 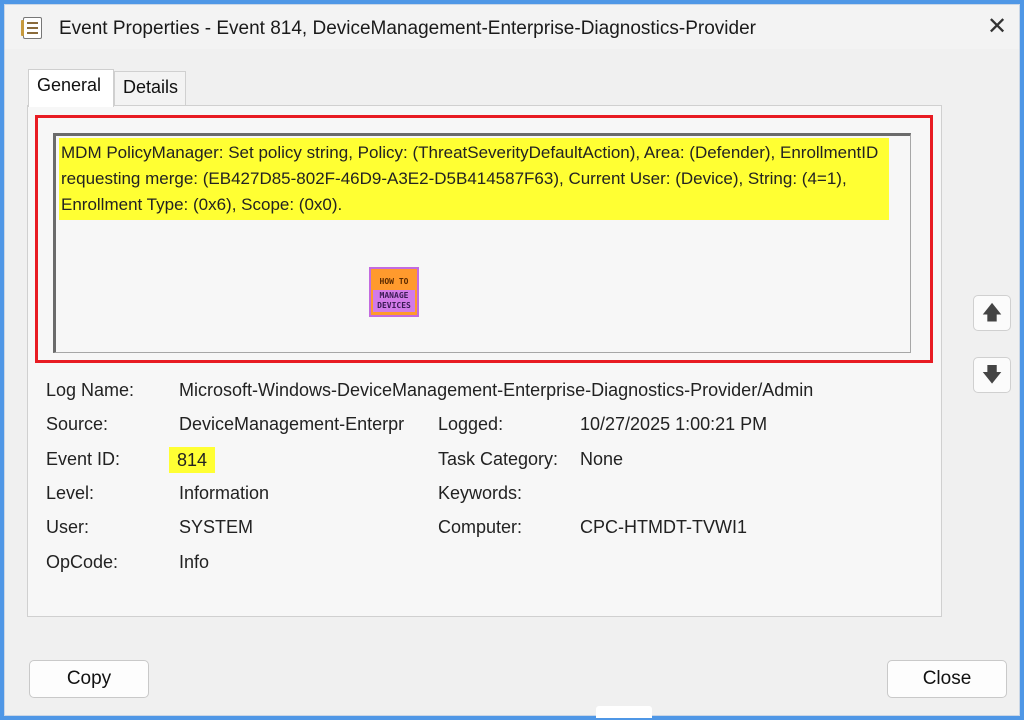 I want to click on previous-event-button: 🡅, so click(x=992, y=313).